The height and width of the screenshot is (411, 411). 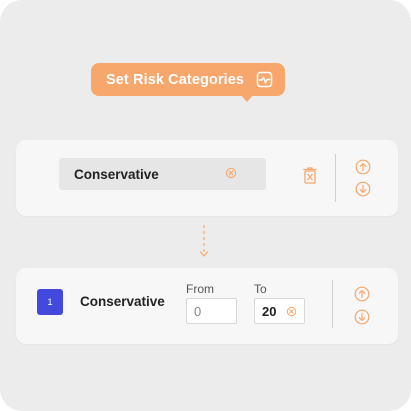 I want to click on tooltip-label: Set Risk Categories, so click(x=175, y=79).